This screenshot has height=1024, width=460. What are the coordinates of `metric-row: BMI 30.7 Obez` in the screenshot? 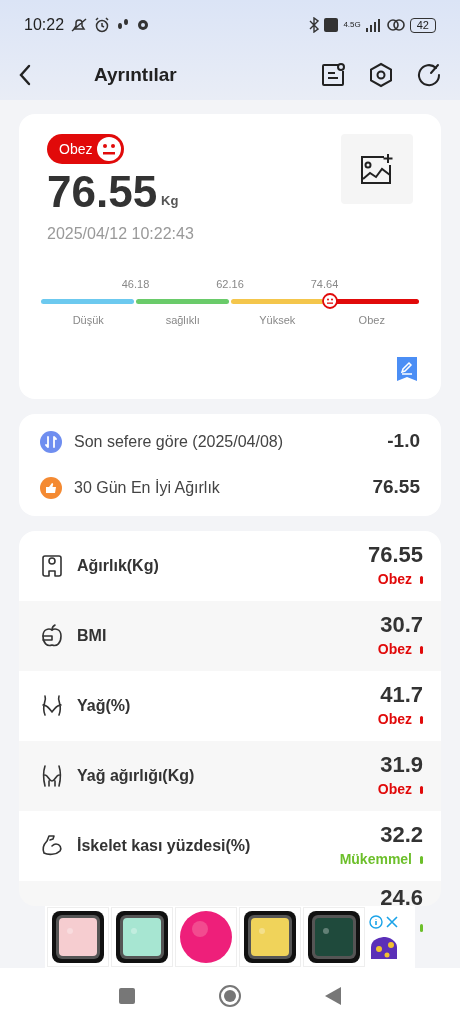 It's located at (230, 635).